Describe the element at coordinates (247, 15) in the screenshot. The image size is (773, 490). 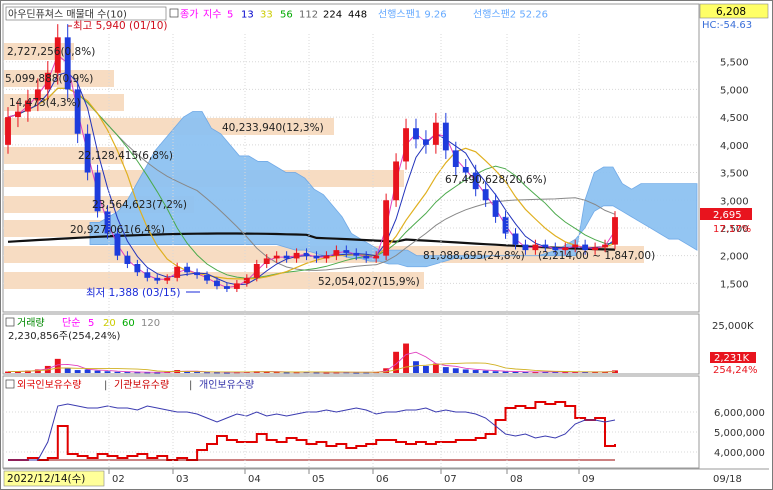
I see `legend-ma13: 13` at that location.